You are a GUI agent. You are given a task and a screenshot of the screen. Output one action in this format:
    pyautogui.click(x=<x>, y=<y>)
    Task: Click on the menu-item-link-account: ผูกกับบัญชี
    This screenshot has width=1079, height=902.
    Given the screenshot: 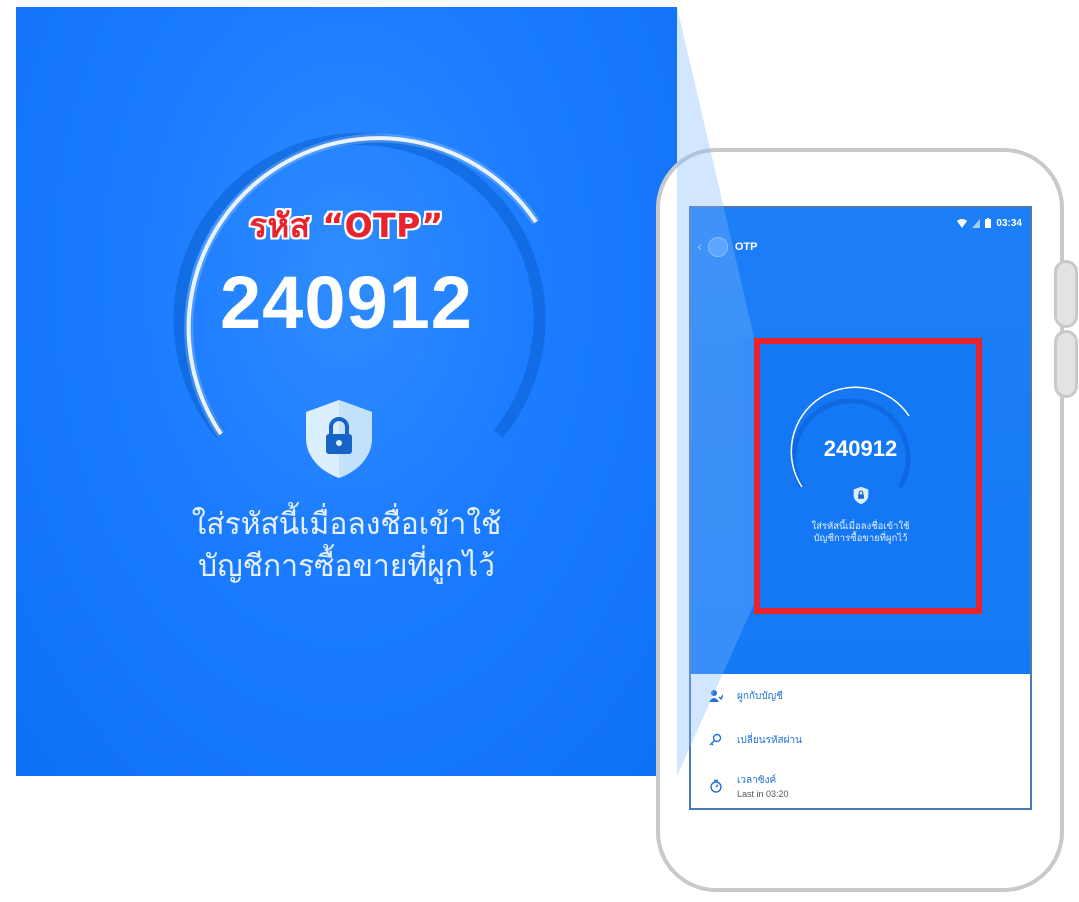 What is the action you would take?
    pyautogui.click(x=860, y=696)
    